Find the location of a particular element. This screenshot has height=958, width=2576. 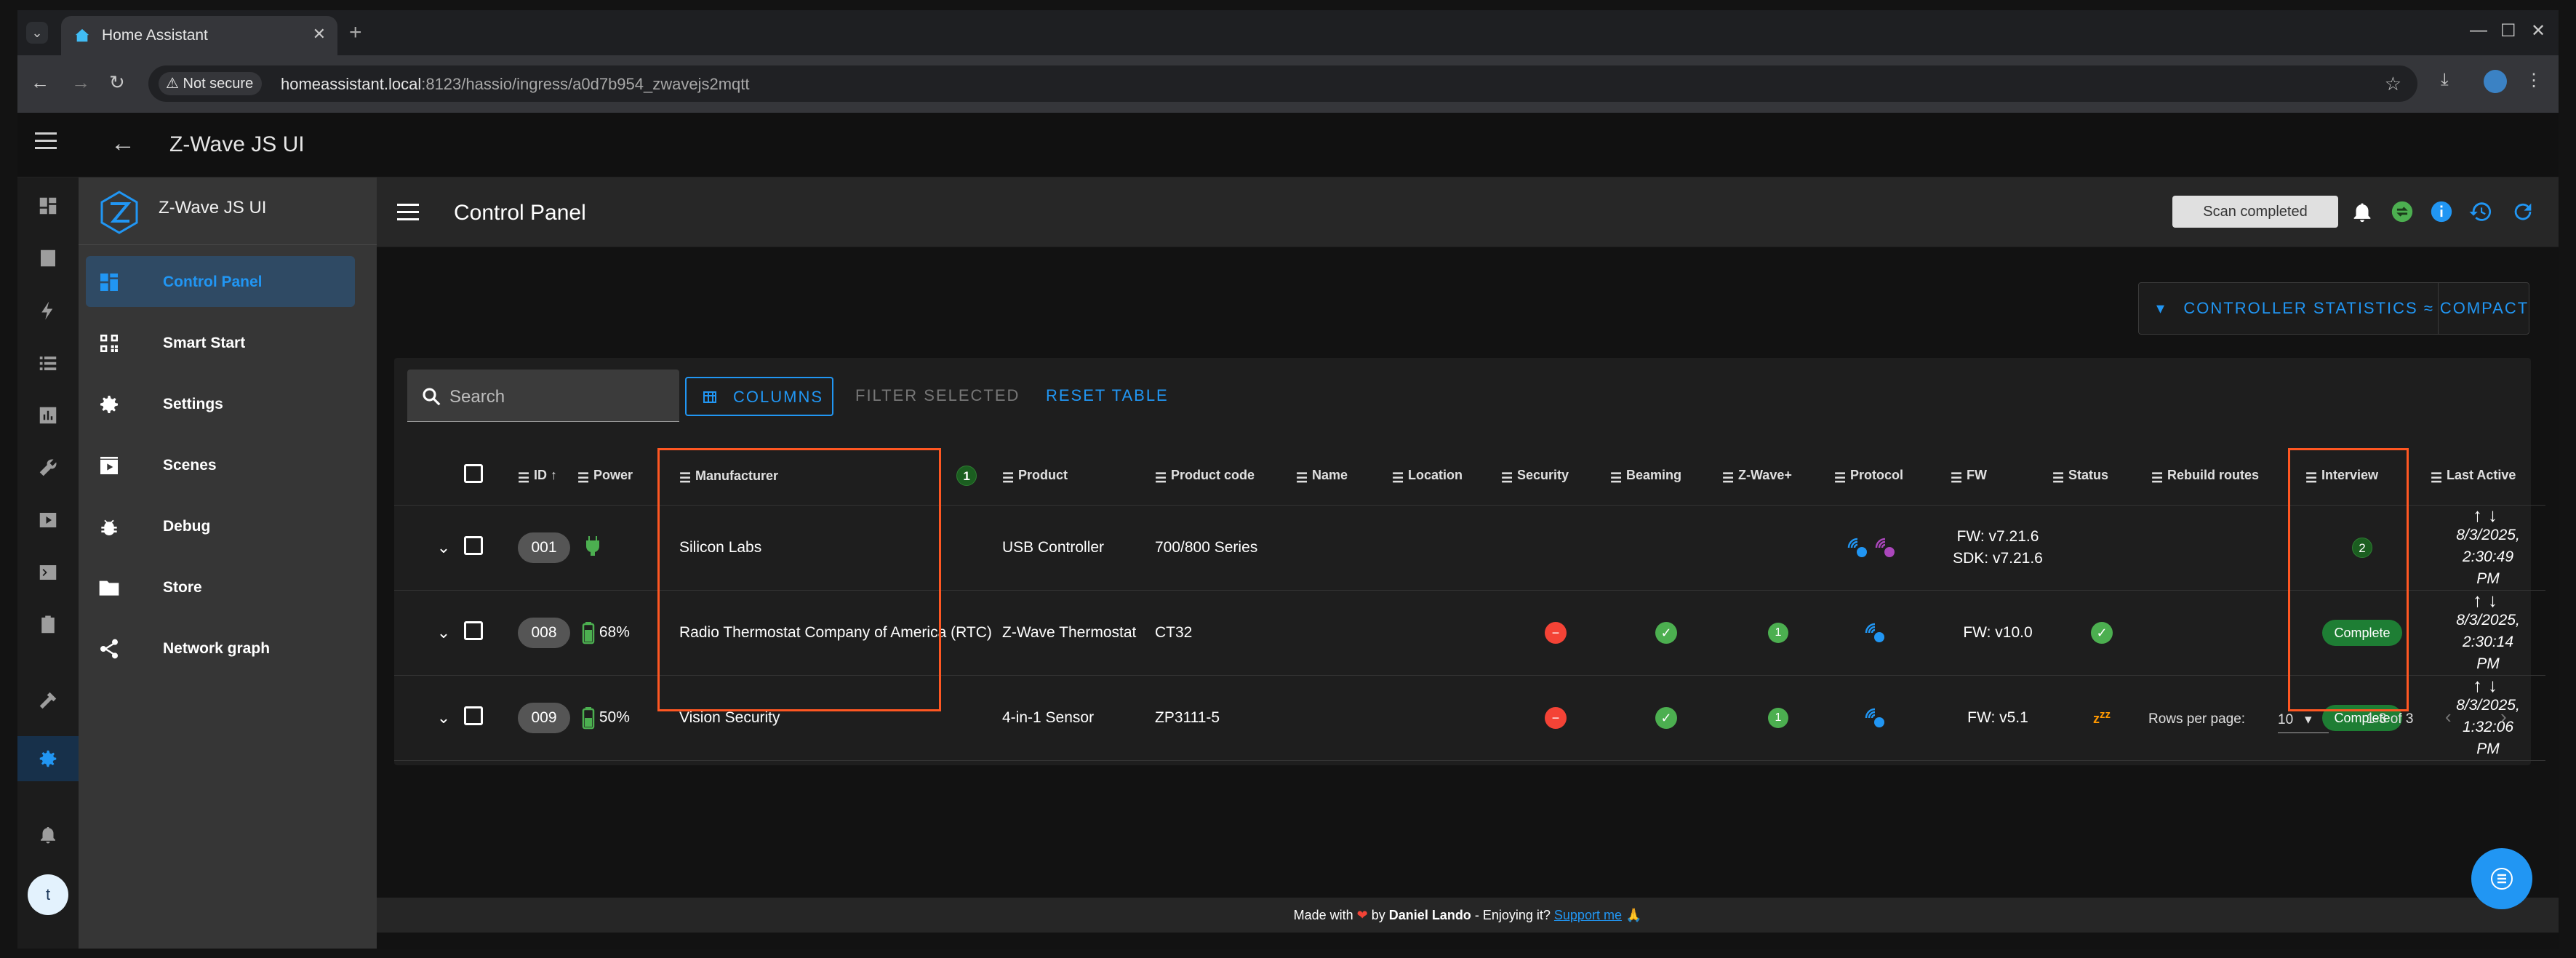

header-zwave-plus: ☰ Z-Wave+ is located at coordinates (1778, 476).